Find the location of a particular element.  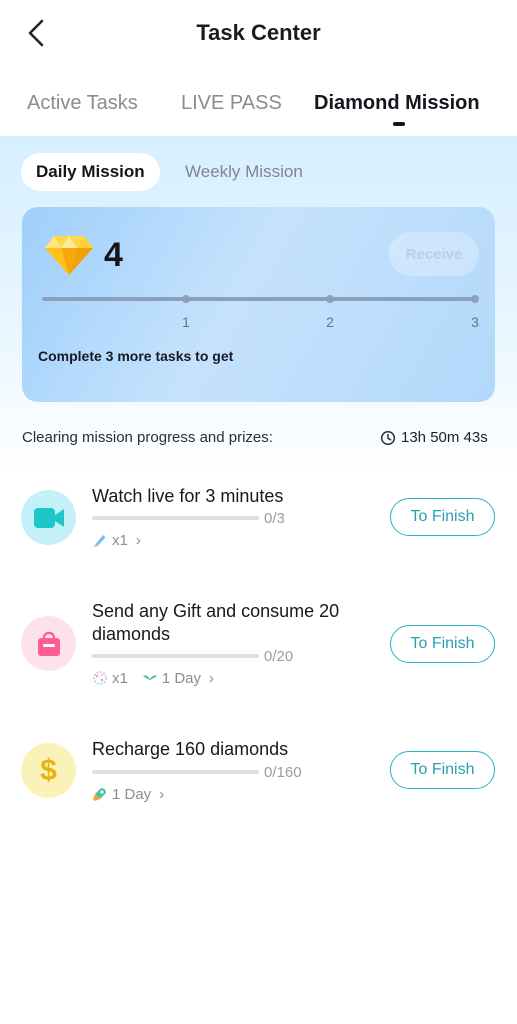

task-progress-count: 0/3 is located at coordinates (274, 518).